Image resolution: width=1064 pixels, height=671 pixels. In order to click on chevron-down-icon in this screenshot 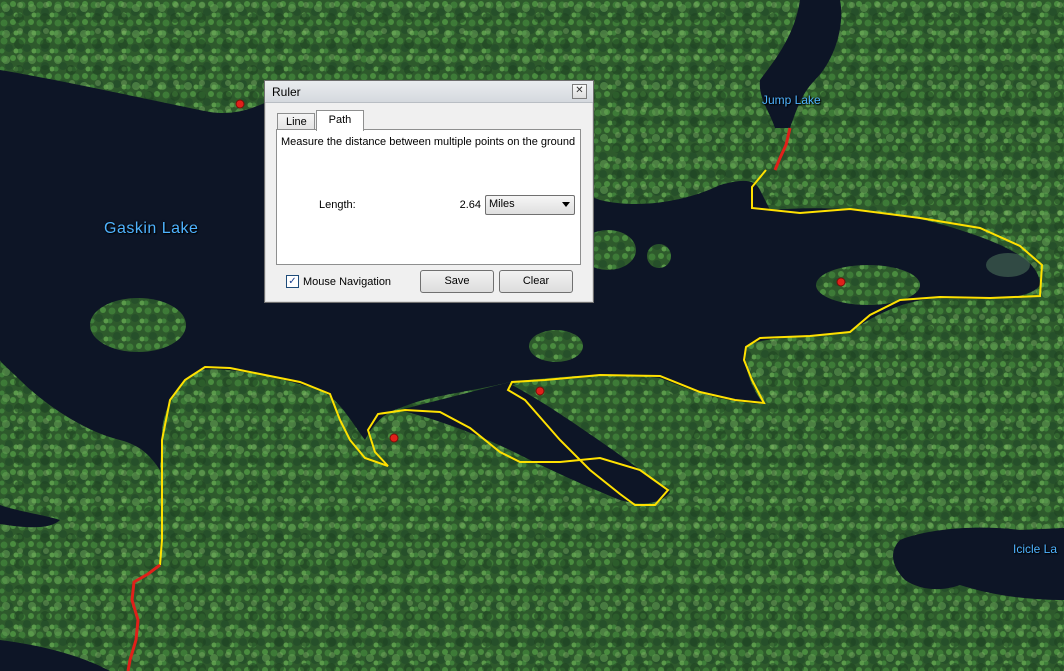, I will do `click(566, 204)`.